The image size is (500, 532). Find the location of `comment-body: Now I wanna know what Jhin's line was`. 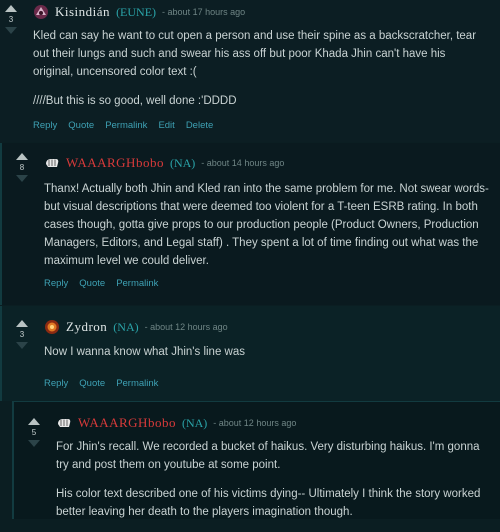

comment-body: Now I wanna know what Jhin's line was is located at coordinates (264, 357).